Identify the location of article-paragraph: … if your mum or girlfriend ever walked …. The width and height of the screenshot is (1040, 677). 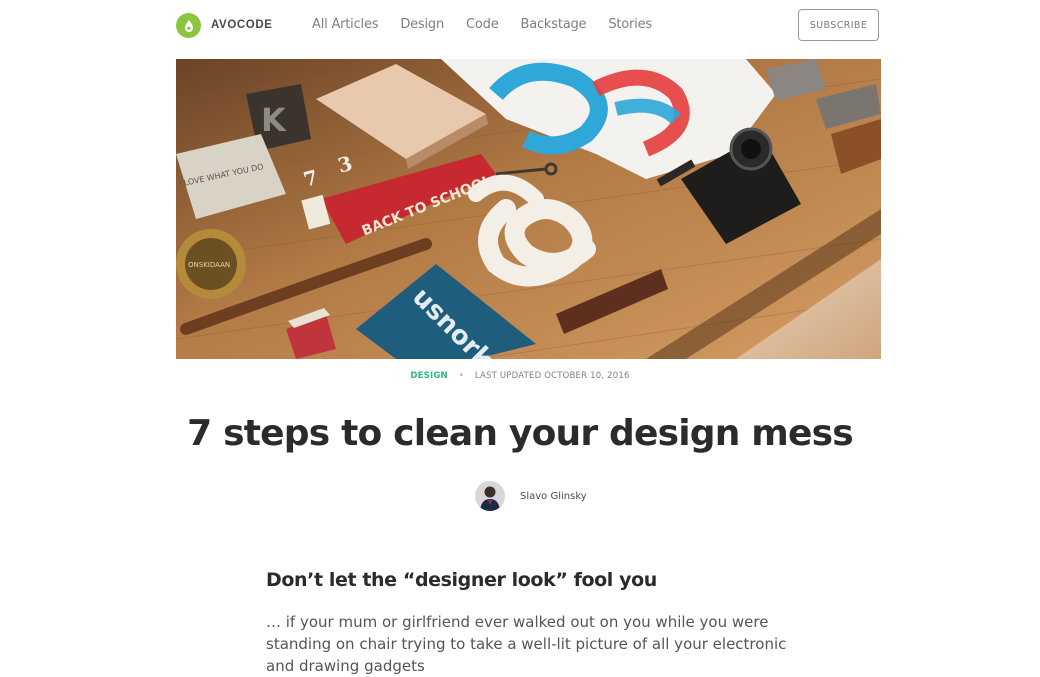
(526, 644).